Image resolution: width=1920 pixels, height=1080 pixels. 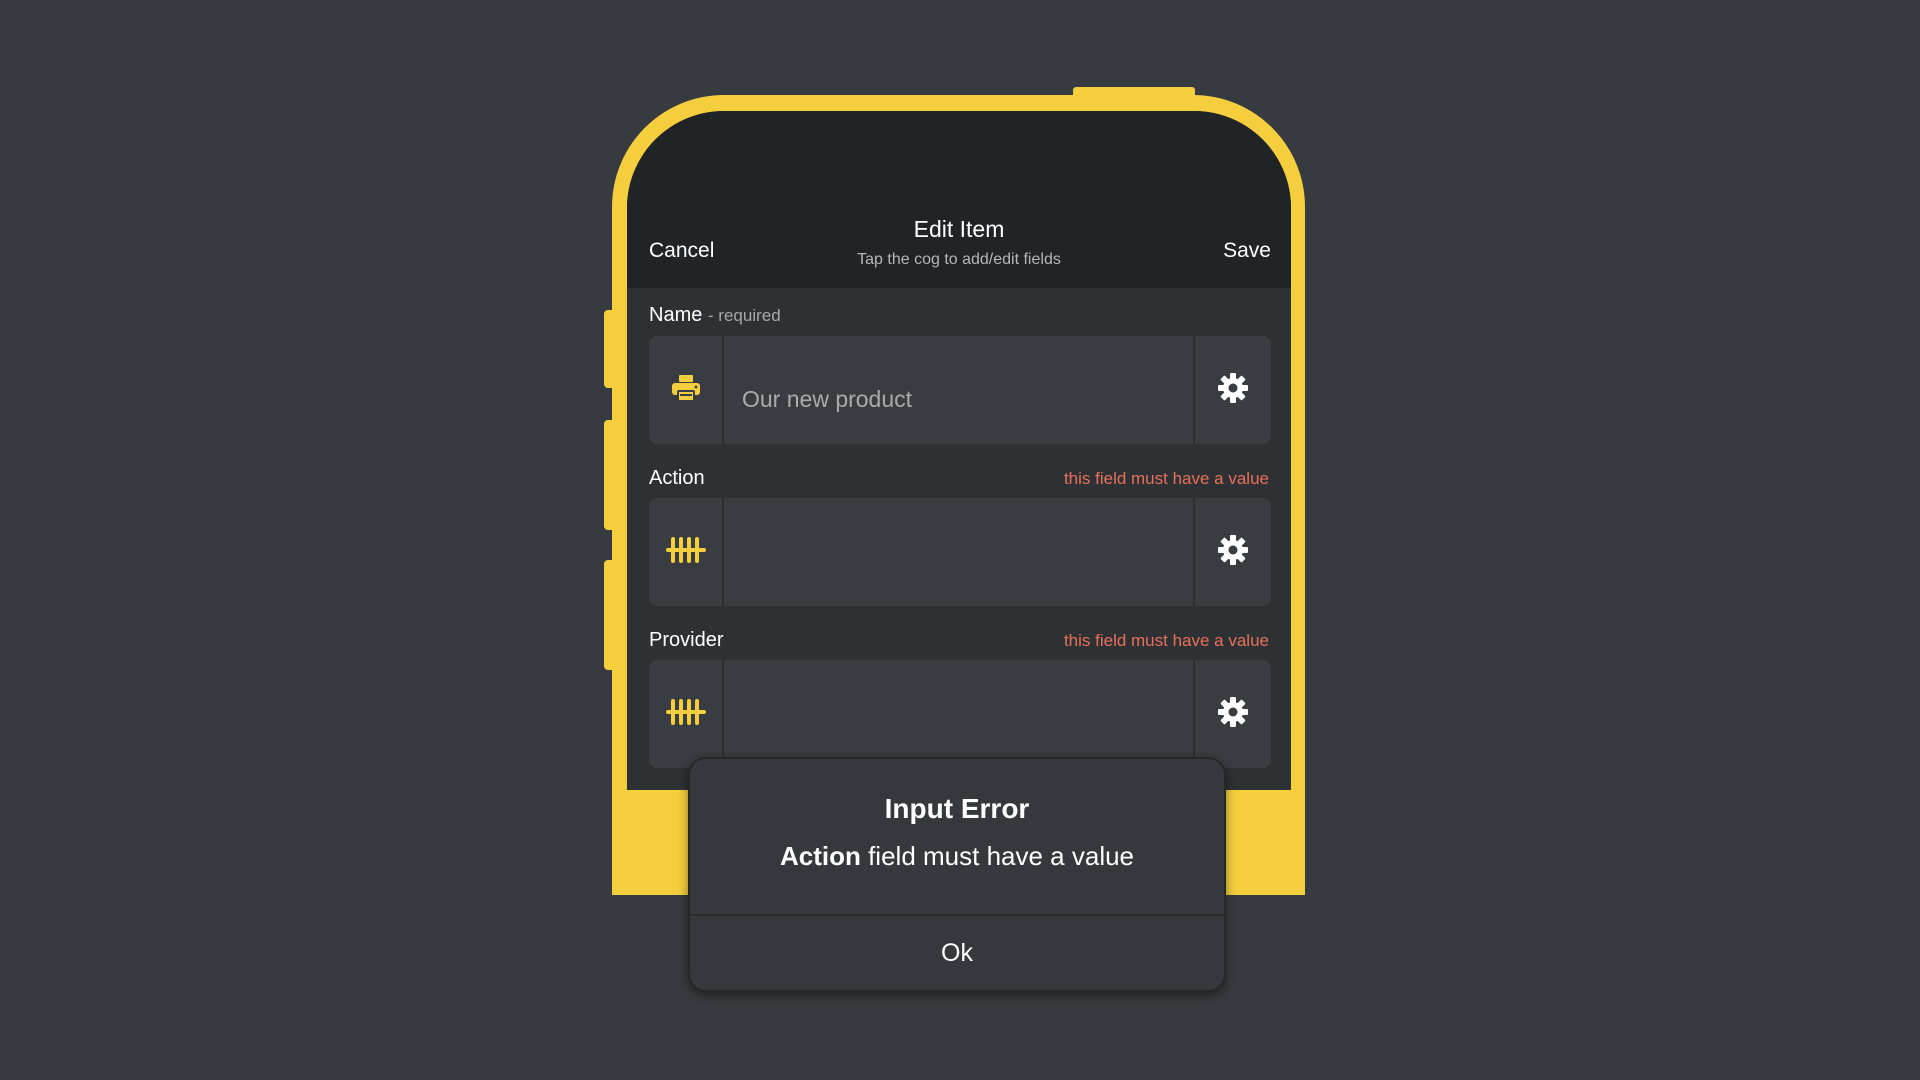 I want to click on action-field-label: Action, so click(x=677, y=478).